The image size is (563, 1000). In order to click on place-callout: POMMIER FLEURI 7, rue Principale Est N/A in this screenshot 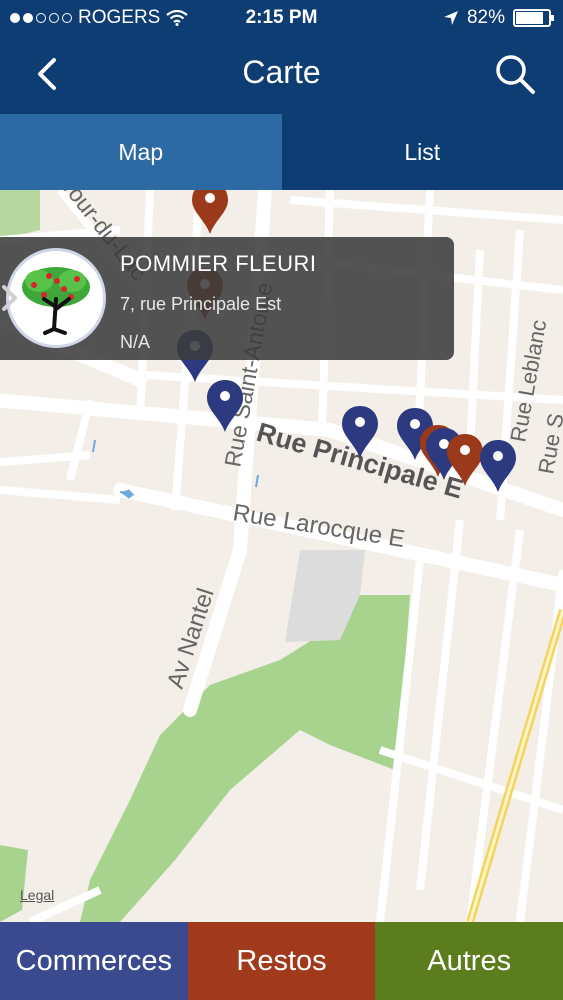, I will do `click(227, 298)`.